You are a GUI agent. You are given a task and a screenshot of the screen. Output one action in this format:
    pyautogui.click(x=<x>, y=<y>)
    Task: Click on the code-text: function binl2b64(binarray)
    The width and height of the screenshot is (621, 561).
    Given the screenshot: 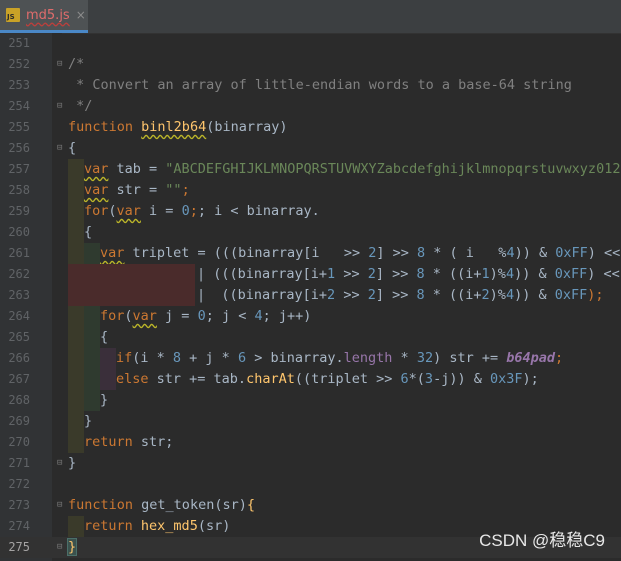 What is the action you would take?
    pyautogui.click(x=178, y=127)
    